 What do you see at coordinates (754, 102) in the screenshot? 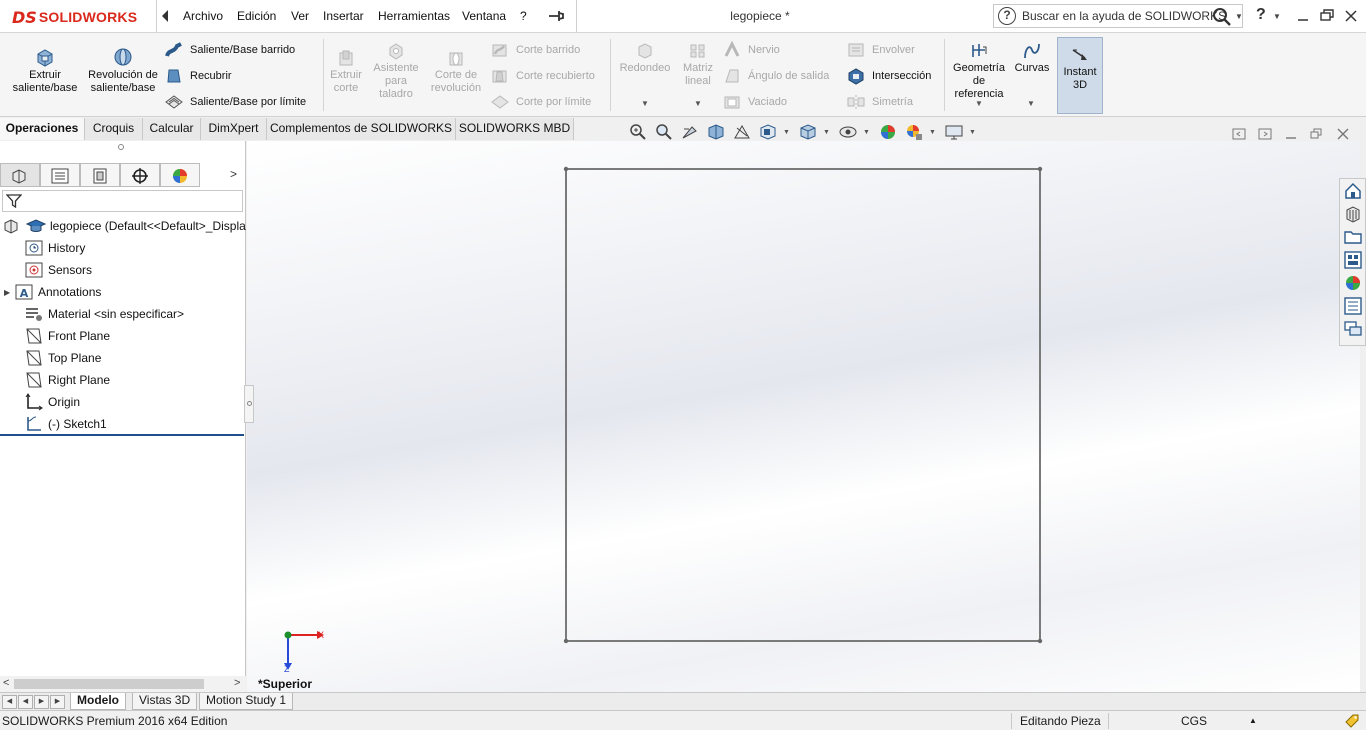
I see `vaciado-button: Vaciado` at bounding box center [754, 102].